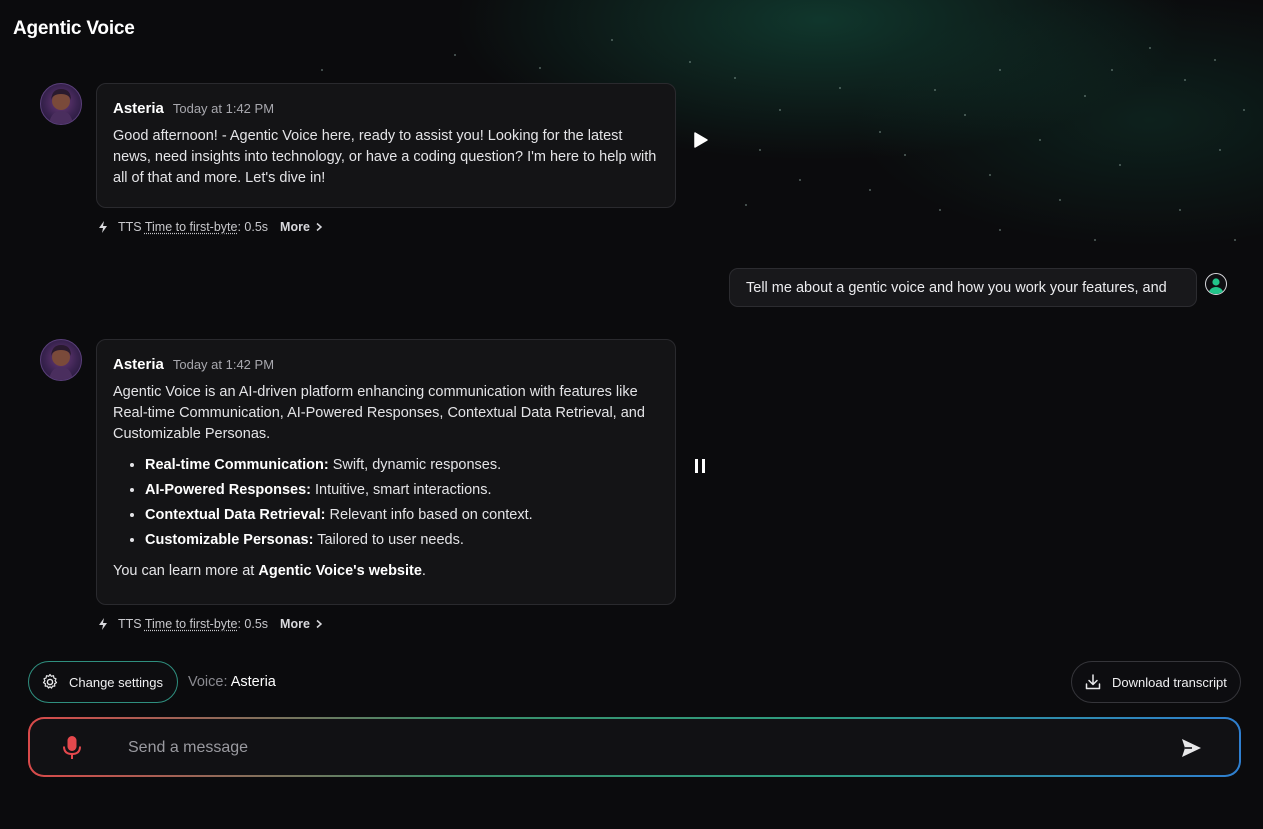  I want to click on voice-prefix: Voice:, so click(208, 682).